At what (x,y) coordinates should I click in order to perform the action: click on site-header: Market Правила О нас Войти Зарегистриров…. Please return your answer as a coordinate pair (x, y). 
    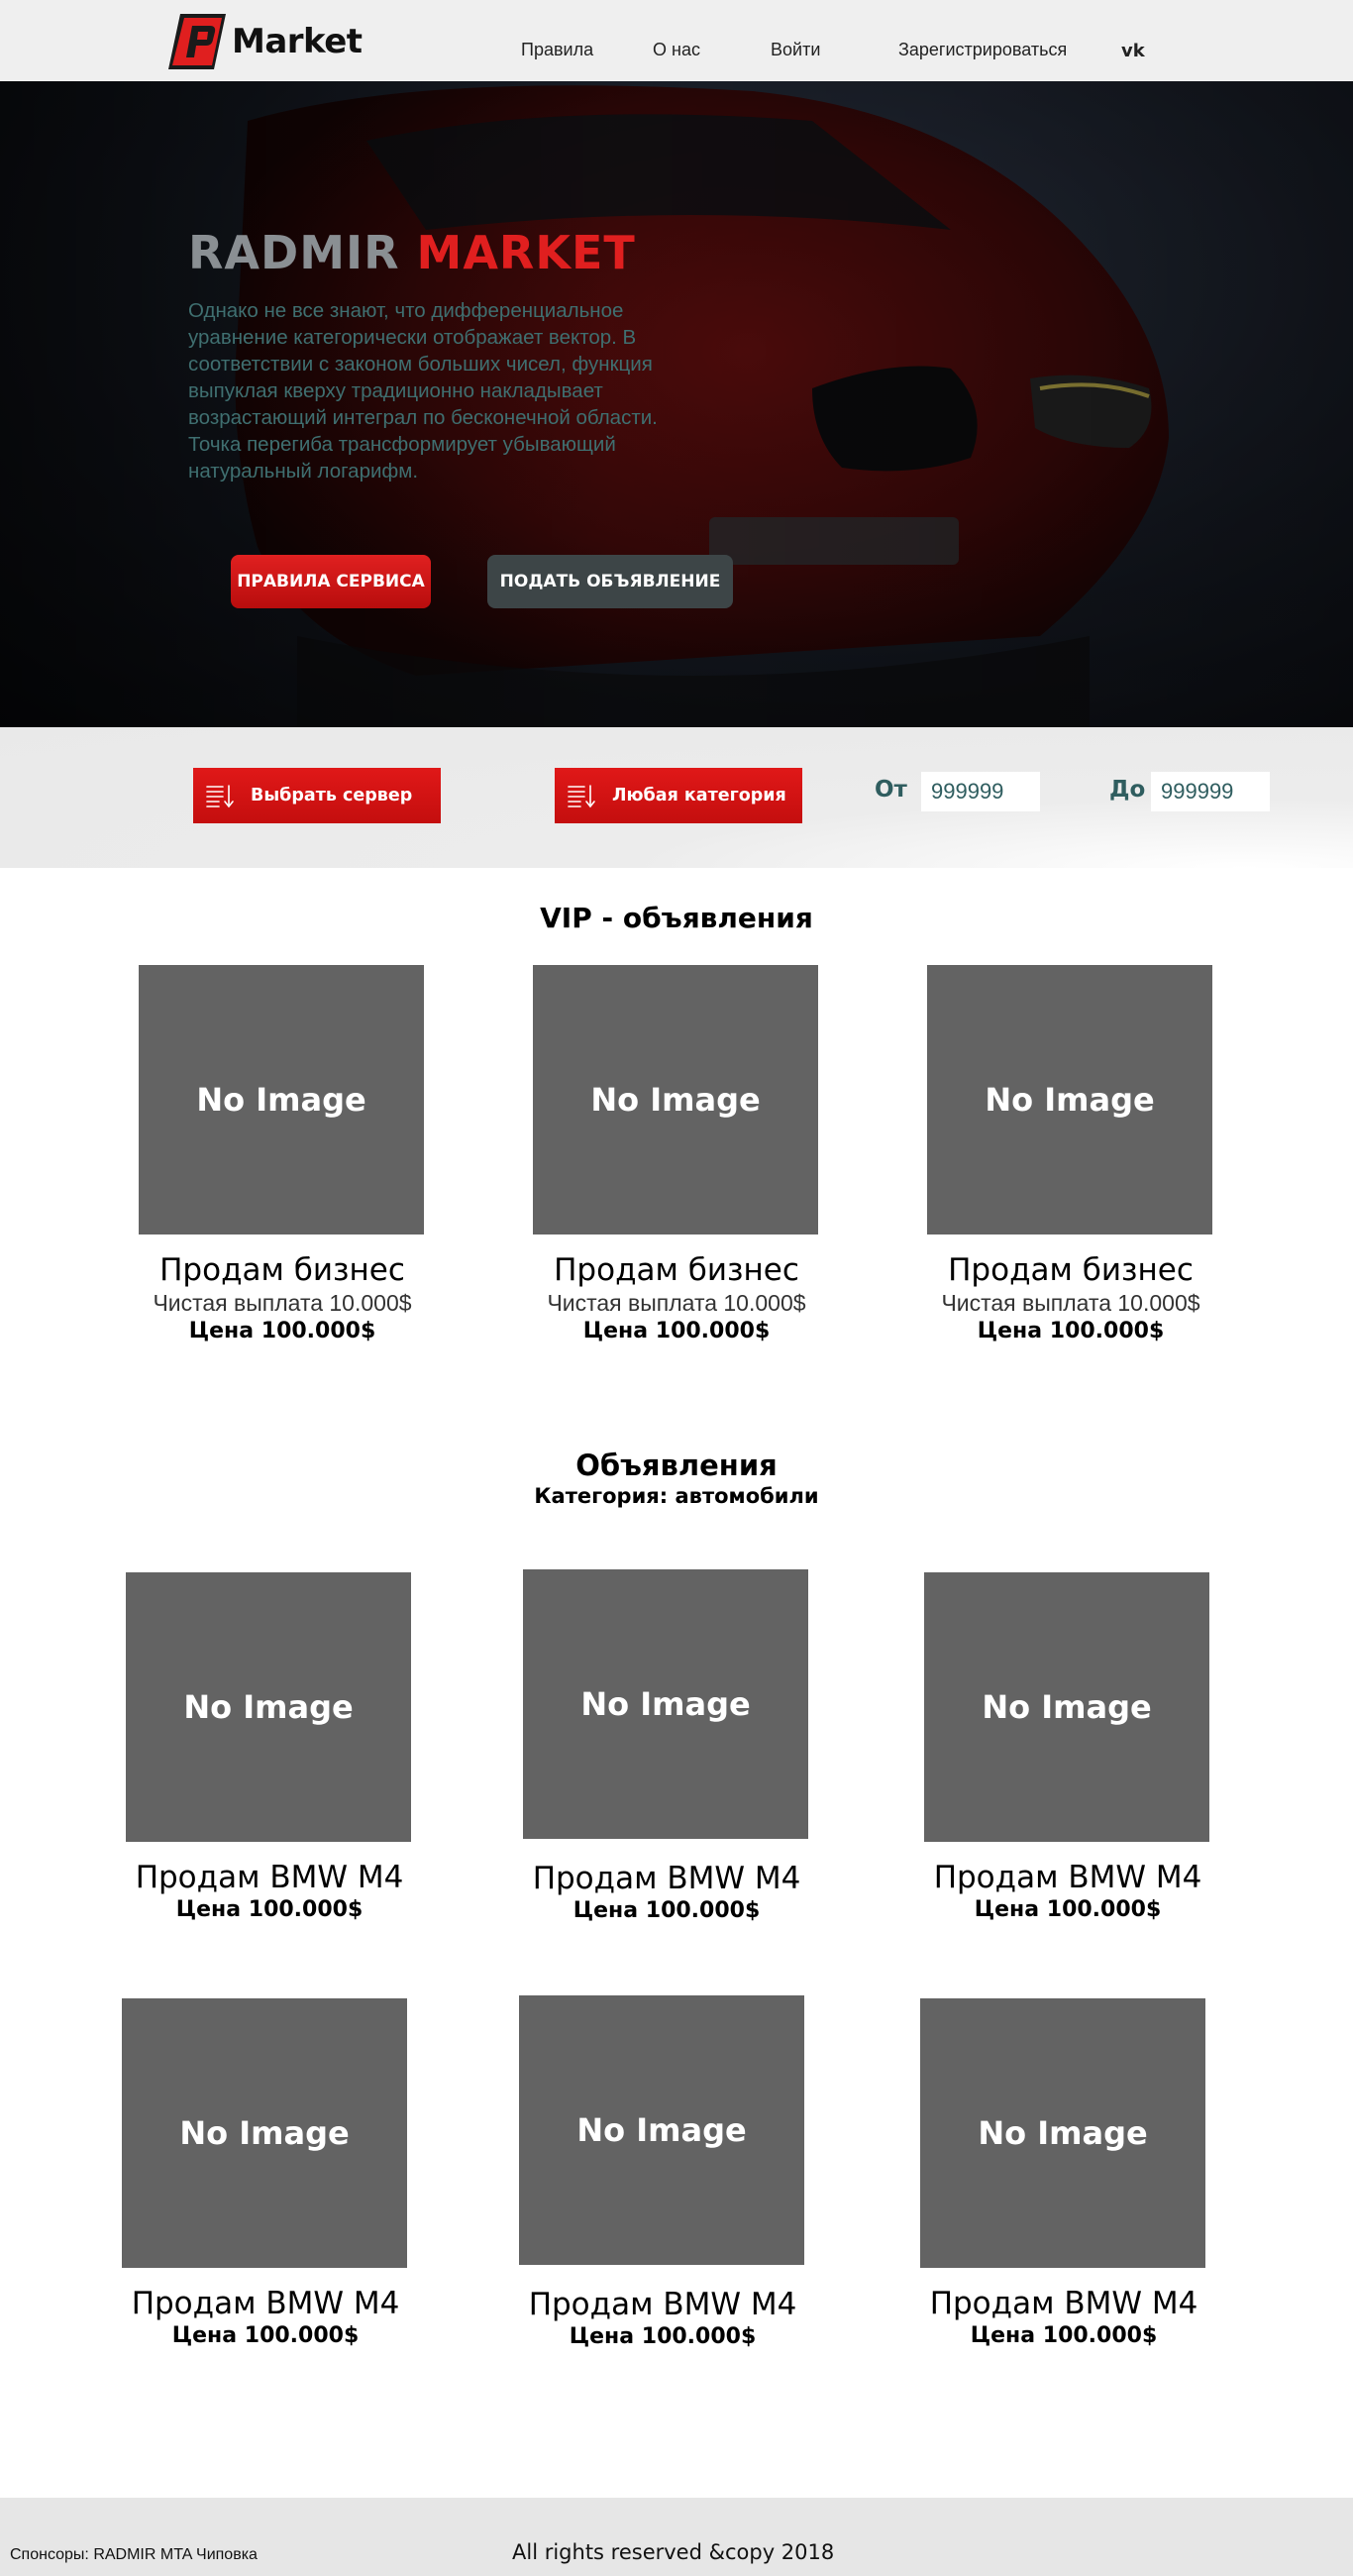
    Looking at the image, I should click on (676, 41).